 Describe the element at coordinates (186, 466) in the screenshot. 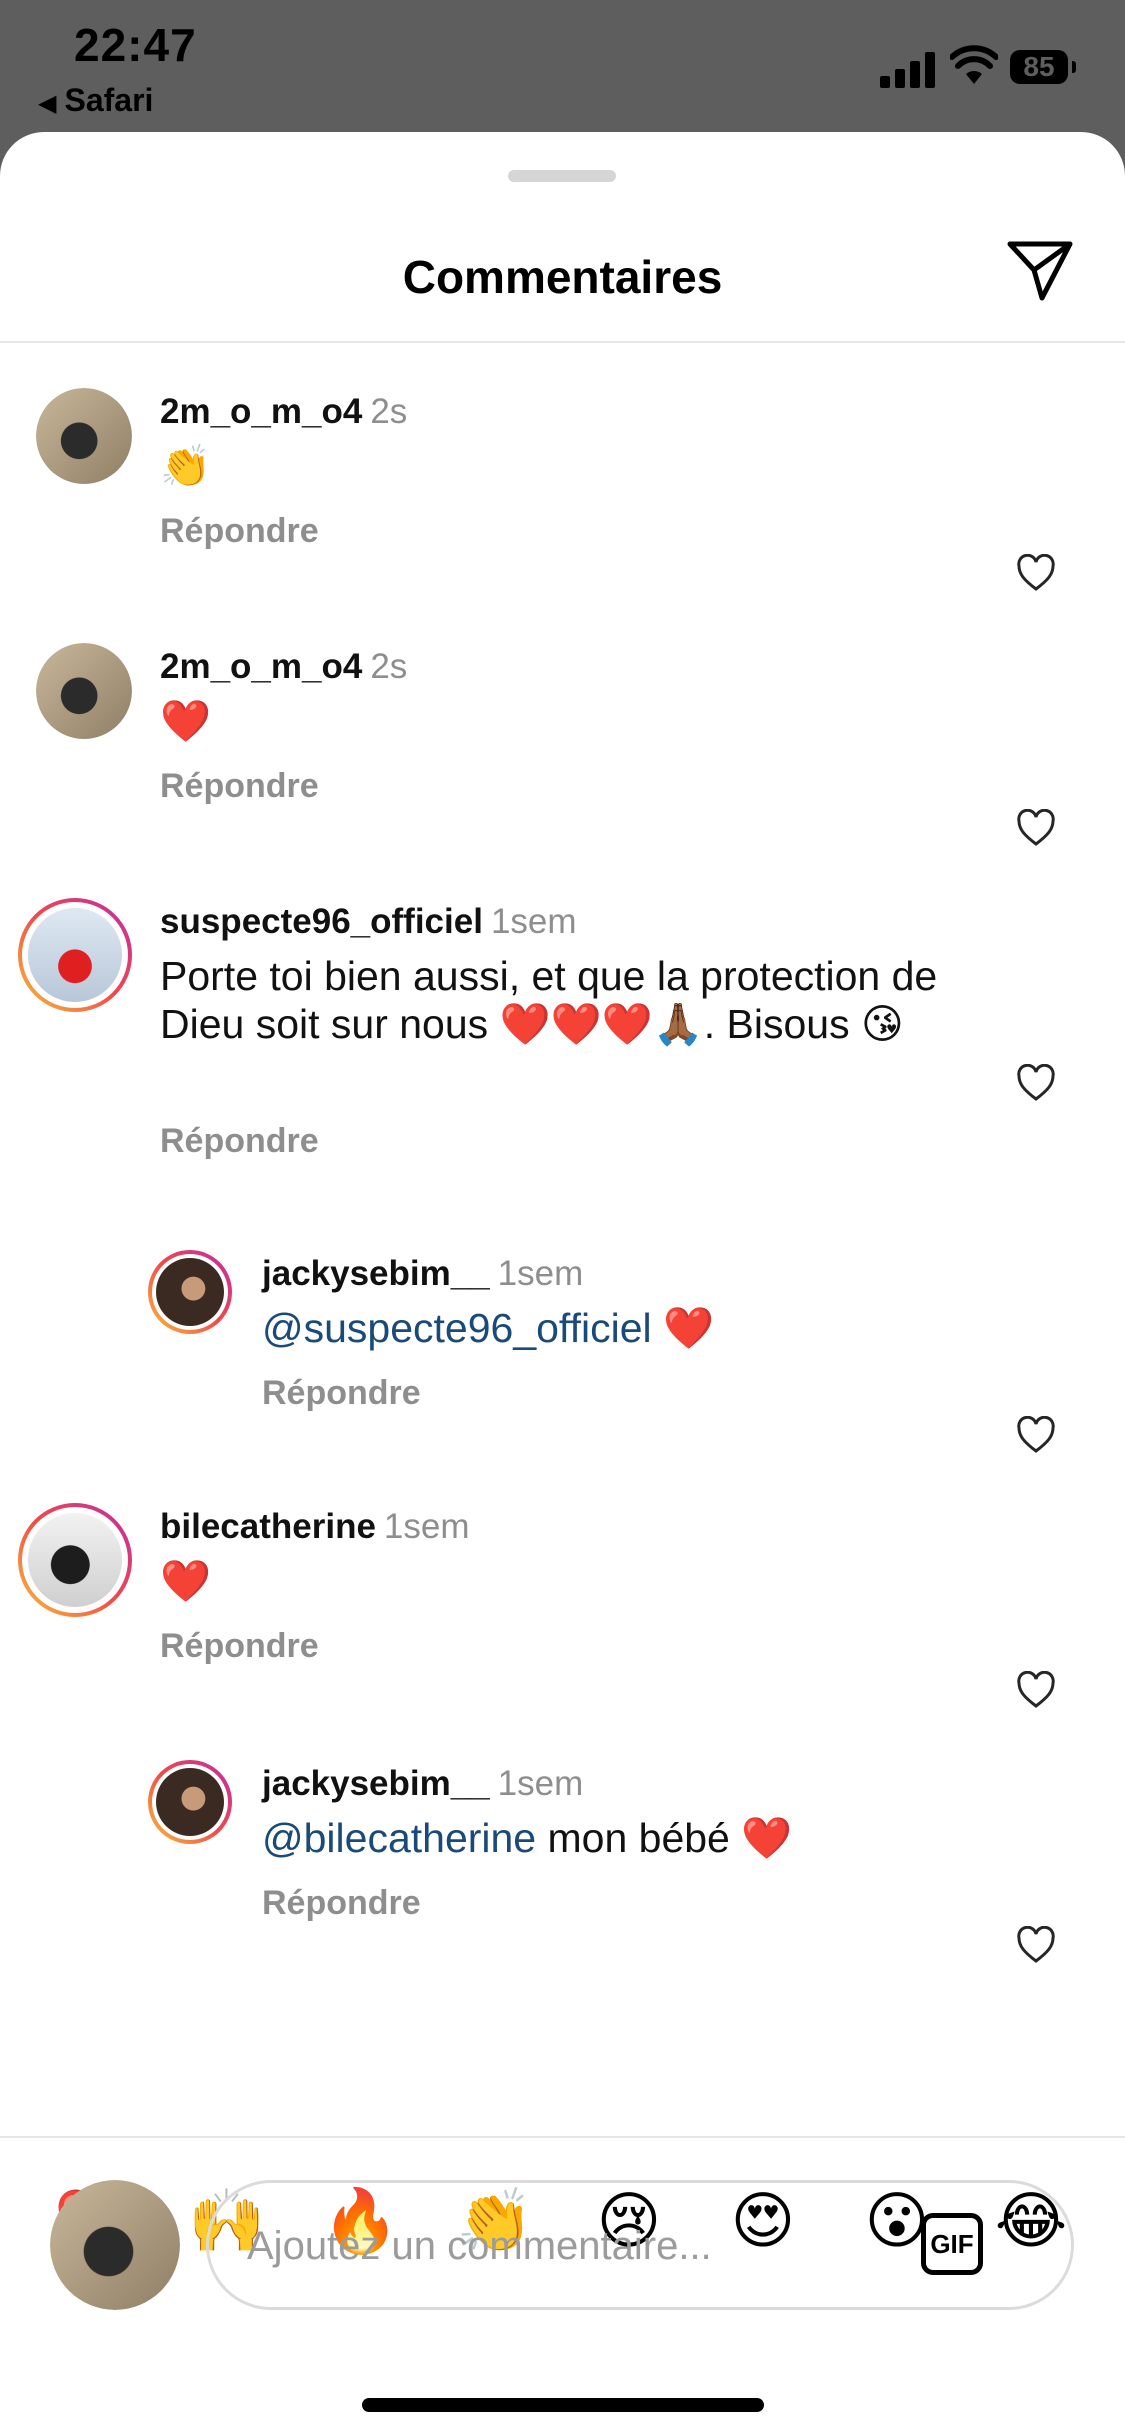

I see `comment-text: 👏` at that location.